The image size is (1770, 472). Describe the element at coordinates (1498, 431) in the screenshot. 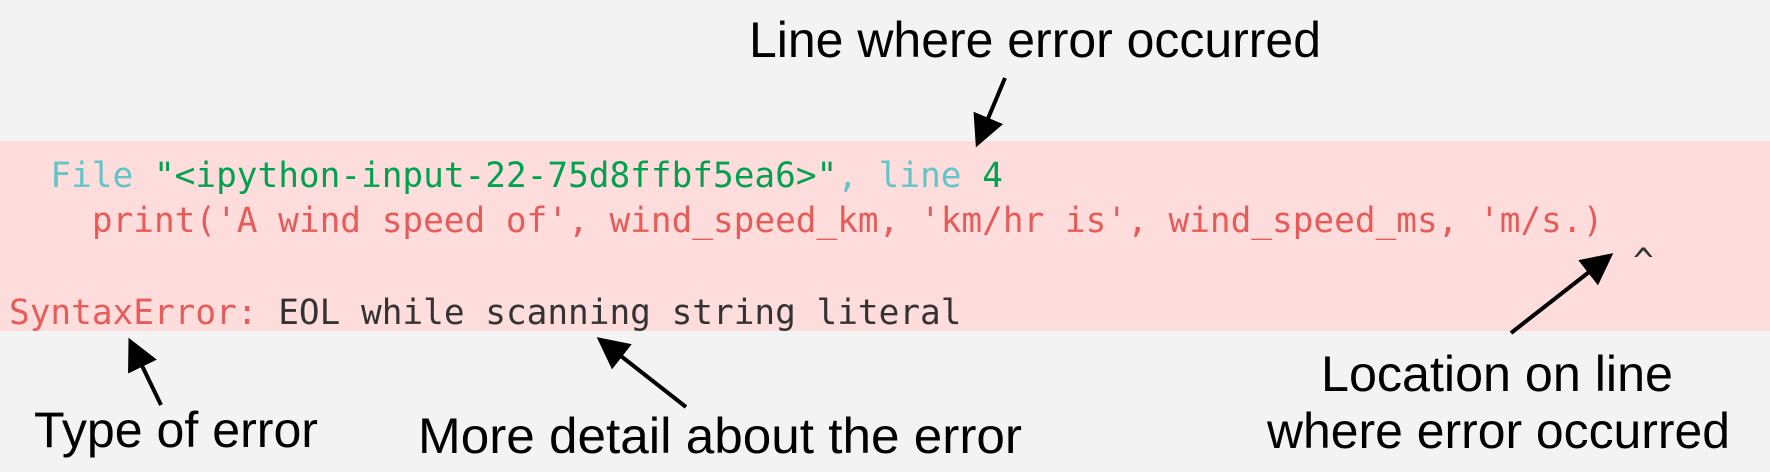

I see `location-annotation-label-2: where error occurred` at that location.